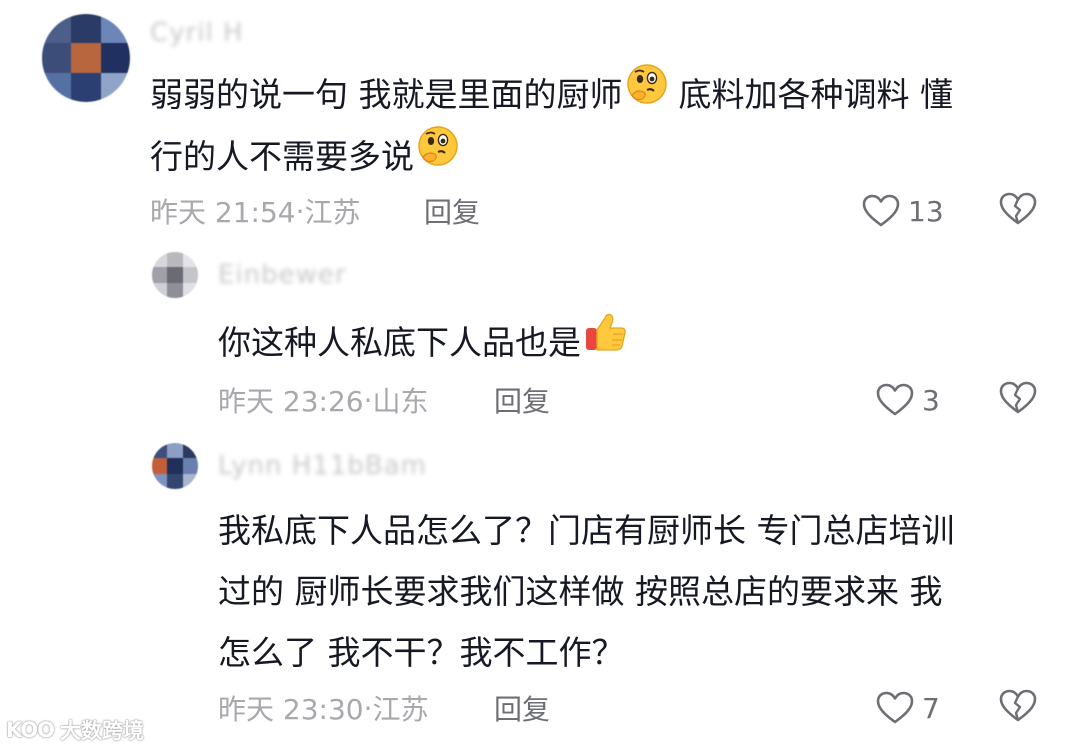 This screenshot has width=1080, height=752. What do you see at coordinates (931, 708) in the screenshot?
I see `like-count: 7` at bounding box center [931, 708].